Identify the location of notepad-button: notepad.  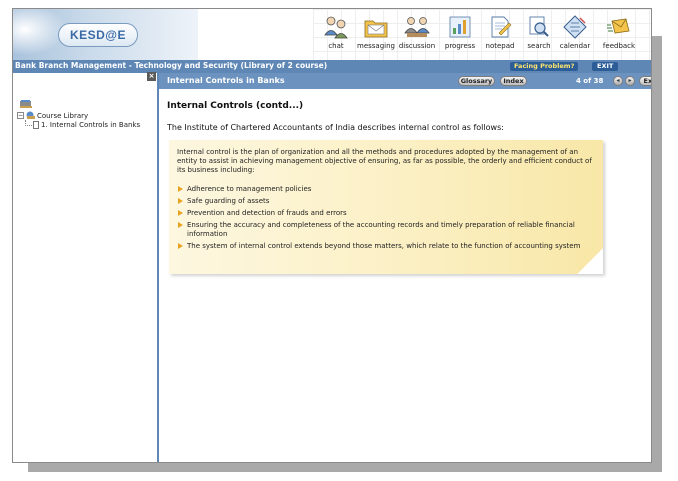
(500, 37).